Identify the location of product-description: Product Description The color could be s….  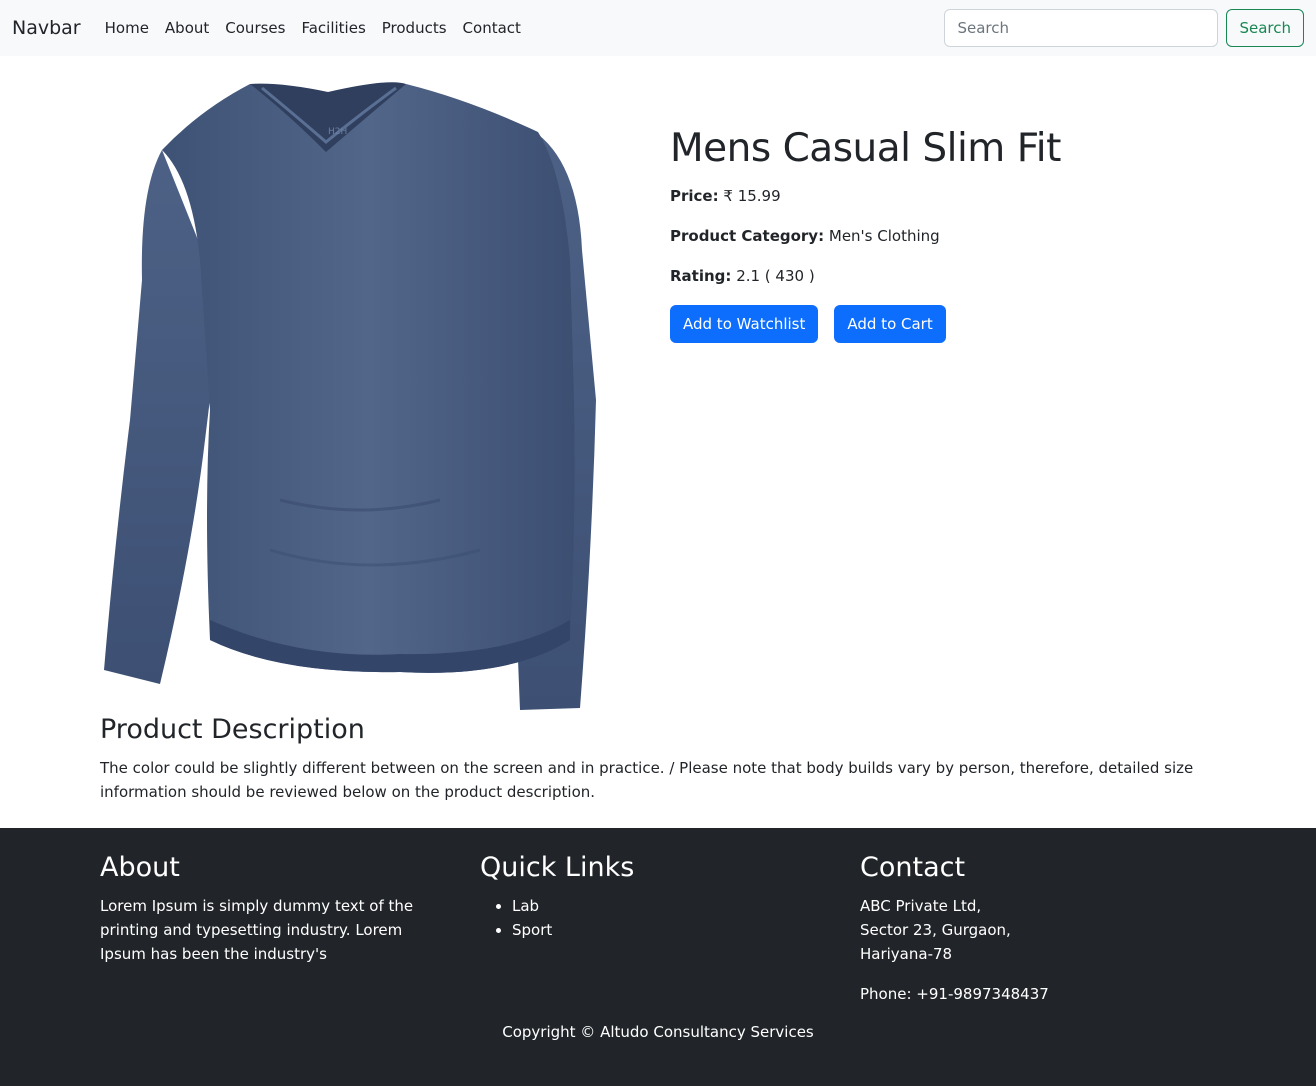
(658, 759).